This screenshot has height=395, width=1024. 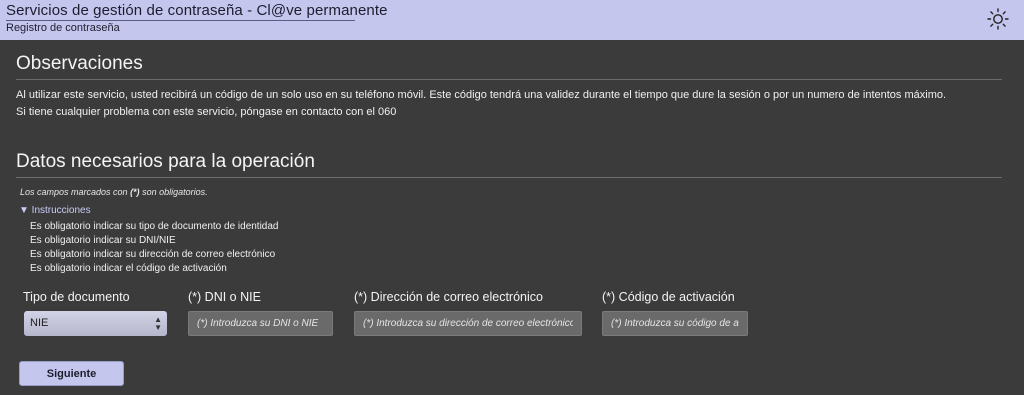 What do you see at coordinates (103, 240) in the screenshot?
I see `instruction-item: Es obligatorio indicar su DNI/NIE` at bounding box center [103, 240].